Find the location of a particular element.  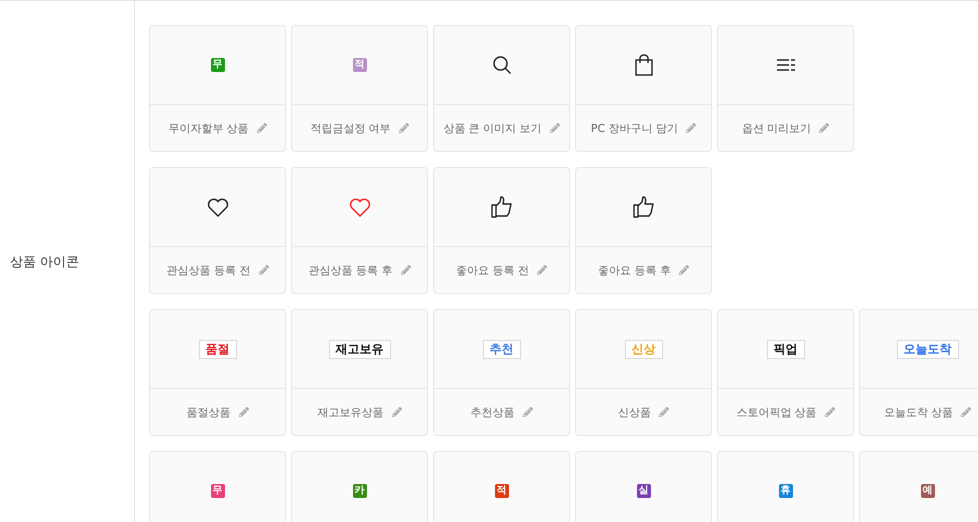

tag-label: 오늘도착 is located at coordinates (927, 349).